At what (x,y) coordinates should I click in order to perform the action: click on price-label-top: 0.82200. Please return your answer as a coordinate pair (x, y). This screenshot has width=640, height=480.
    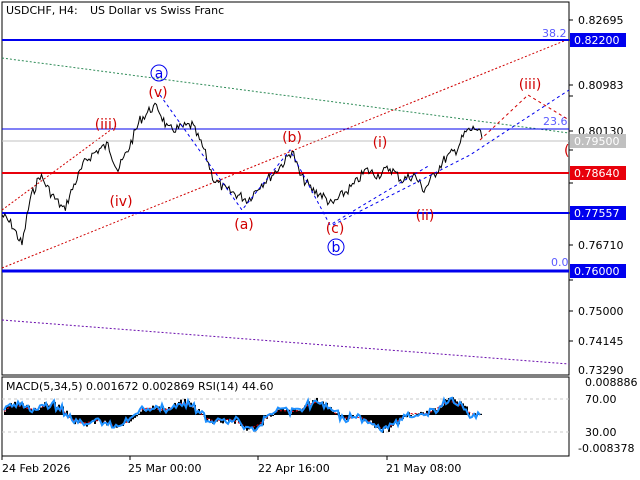
    Looking at the image, I should click on (598, 40).